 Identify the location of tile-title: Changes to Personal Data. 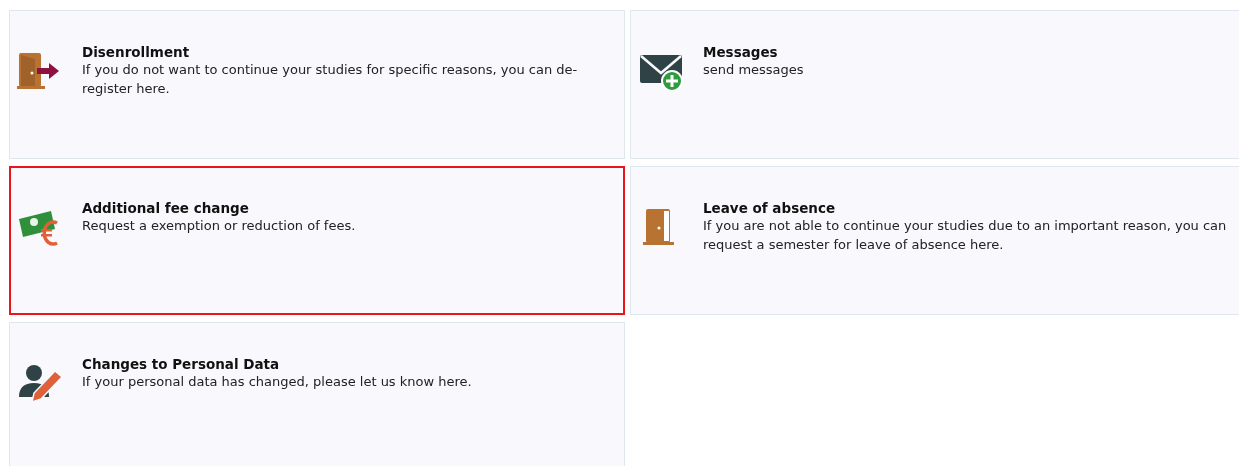
(181, 364).